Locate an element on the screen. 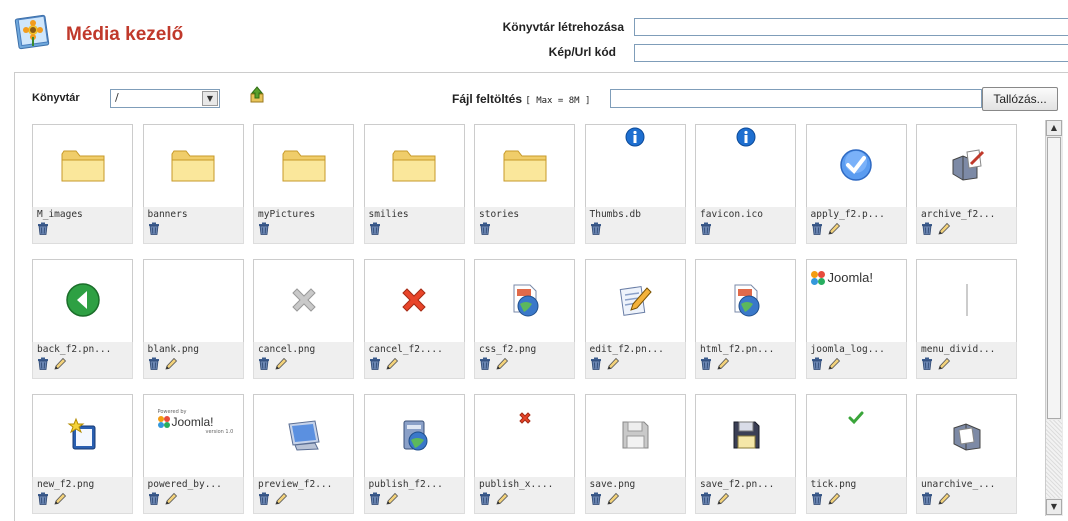  scrollbar-track is located at coordinates (1054, 459).